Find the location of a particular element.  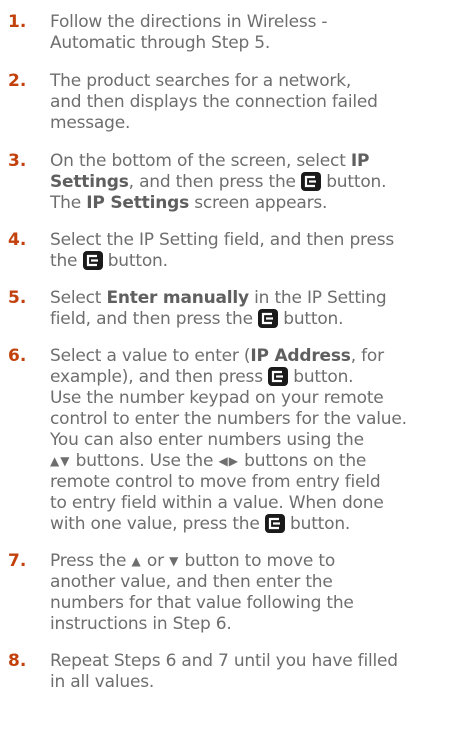

step-line: another value, and then enter the is located at coordinates (191, 582).